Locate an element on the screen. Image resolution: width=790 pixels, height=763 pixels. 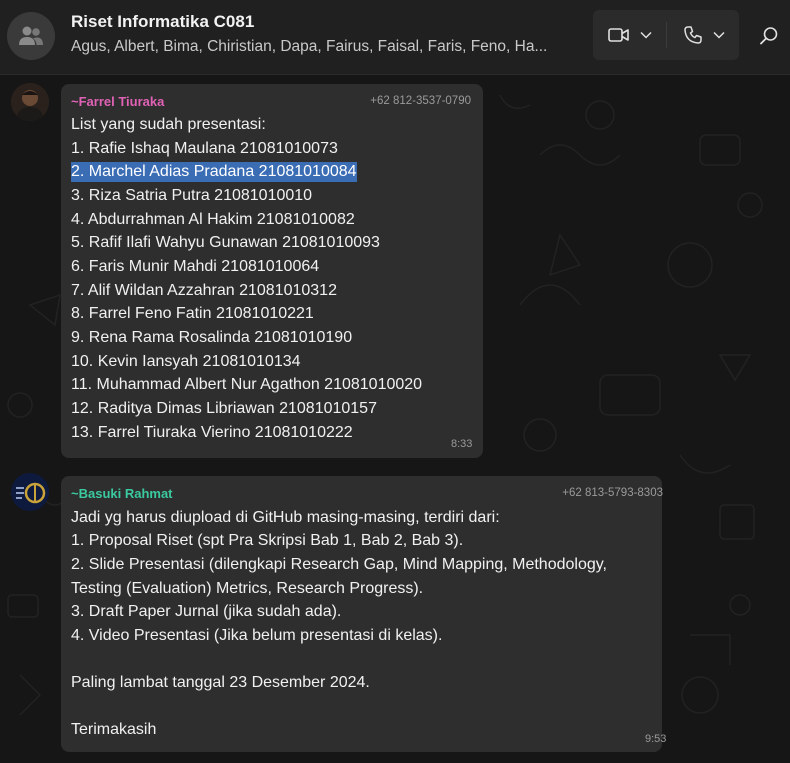
message-line: List yang sudah presentasi: is located at coordinates (168, 124).